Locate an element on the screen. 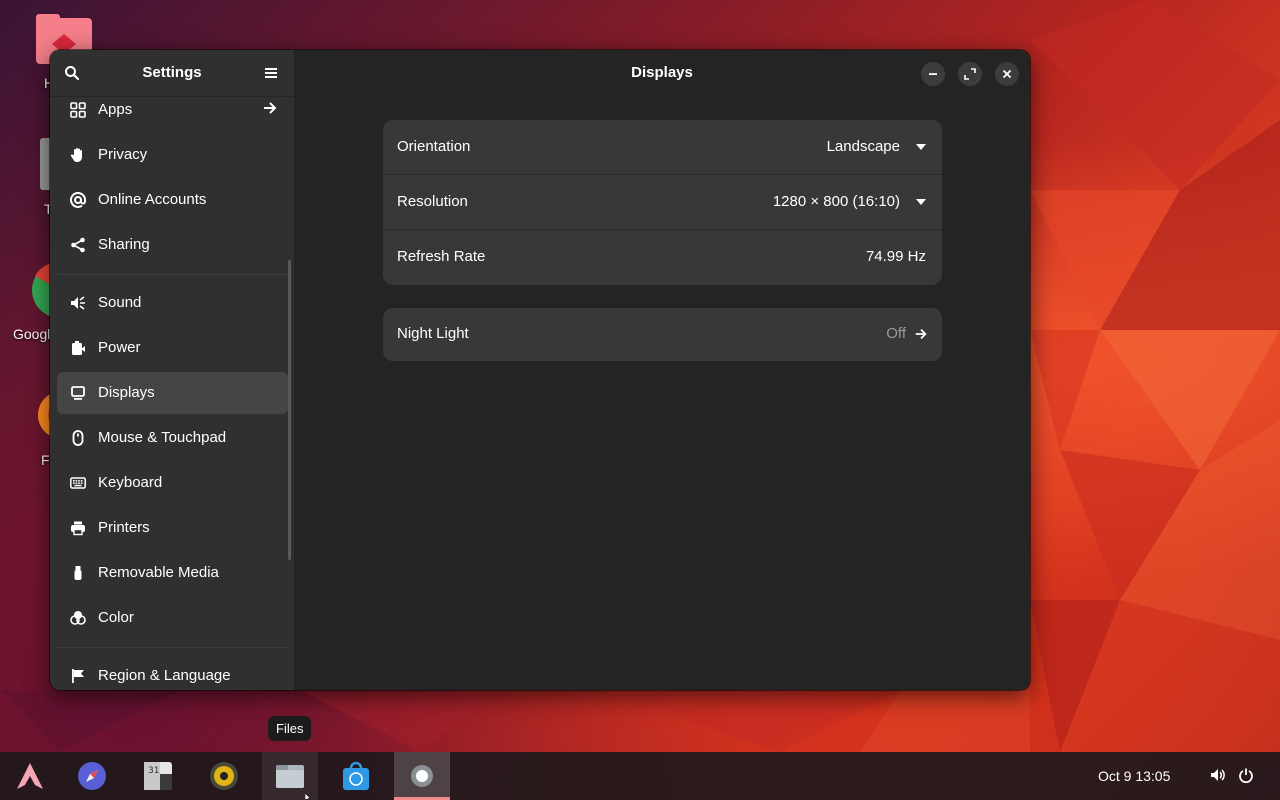  files-icon is located at coordinates (290, 776).